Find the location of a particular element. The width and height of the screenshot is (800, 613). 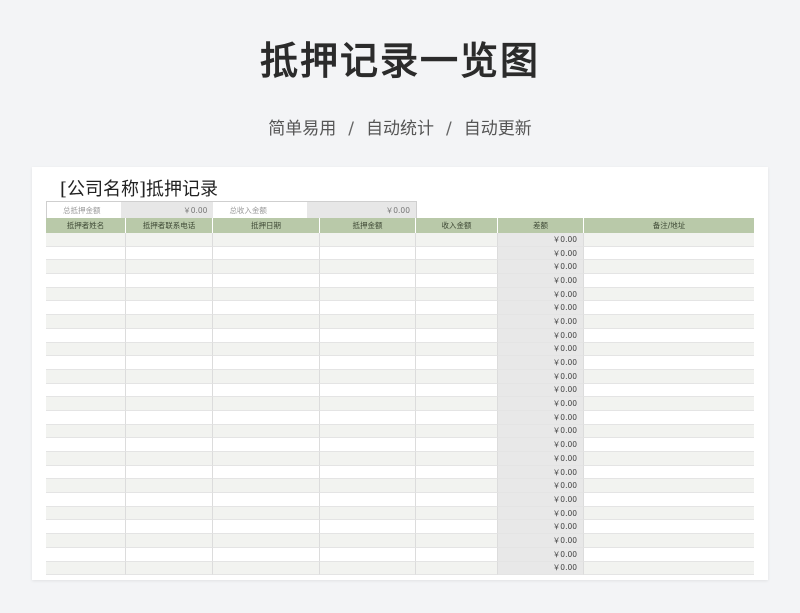

column-header: 差额 is located at coordinates (541, 225).